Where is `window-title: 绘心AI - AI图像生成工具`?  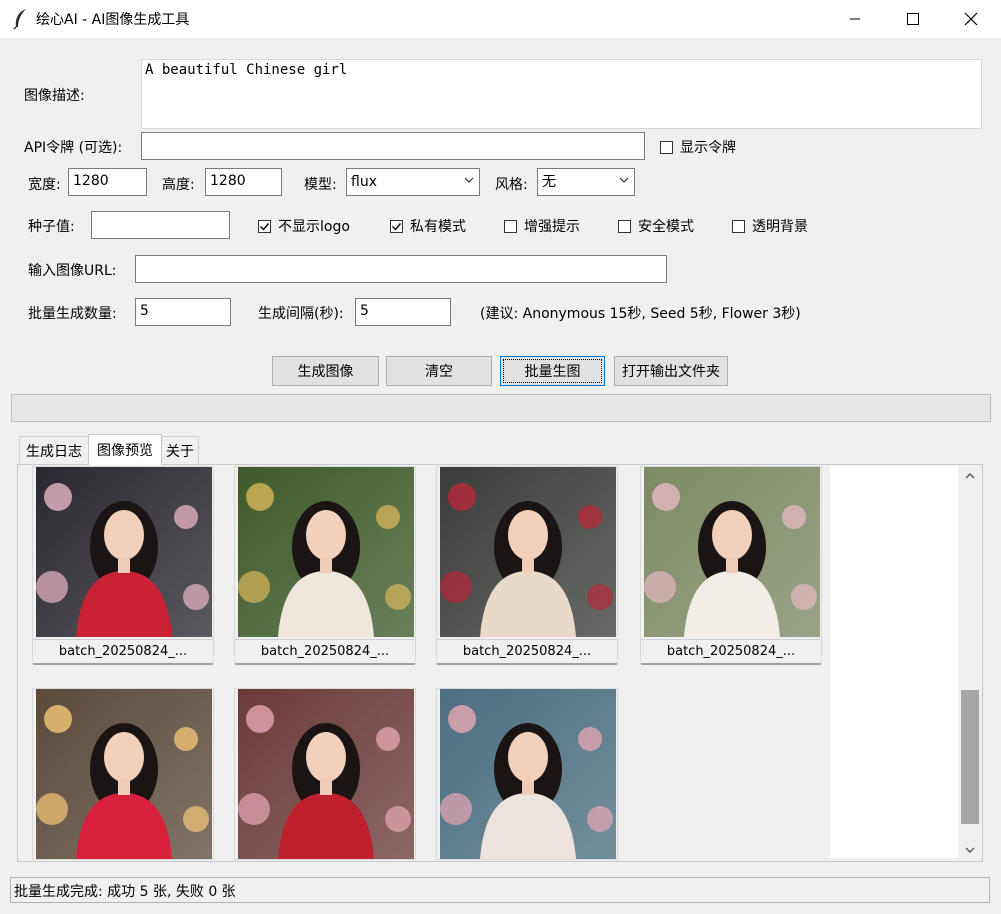 window-title: 绘心AI - AI图像生成工具 is located at coordinates (113, 20).